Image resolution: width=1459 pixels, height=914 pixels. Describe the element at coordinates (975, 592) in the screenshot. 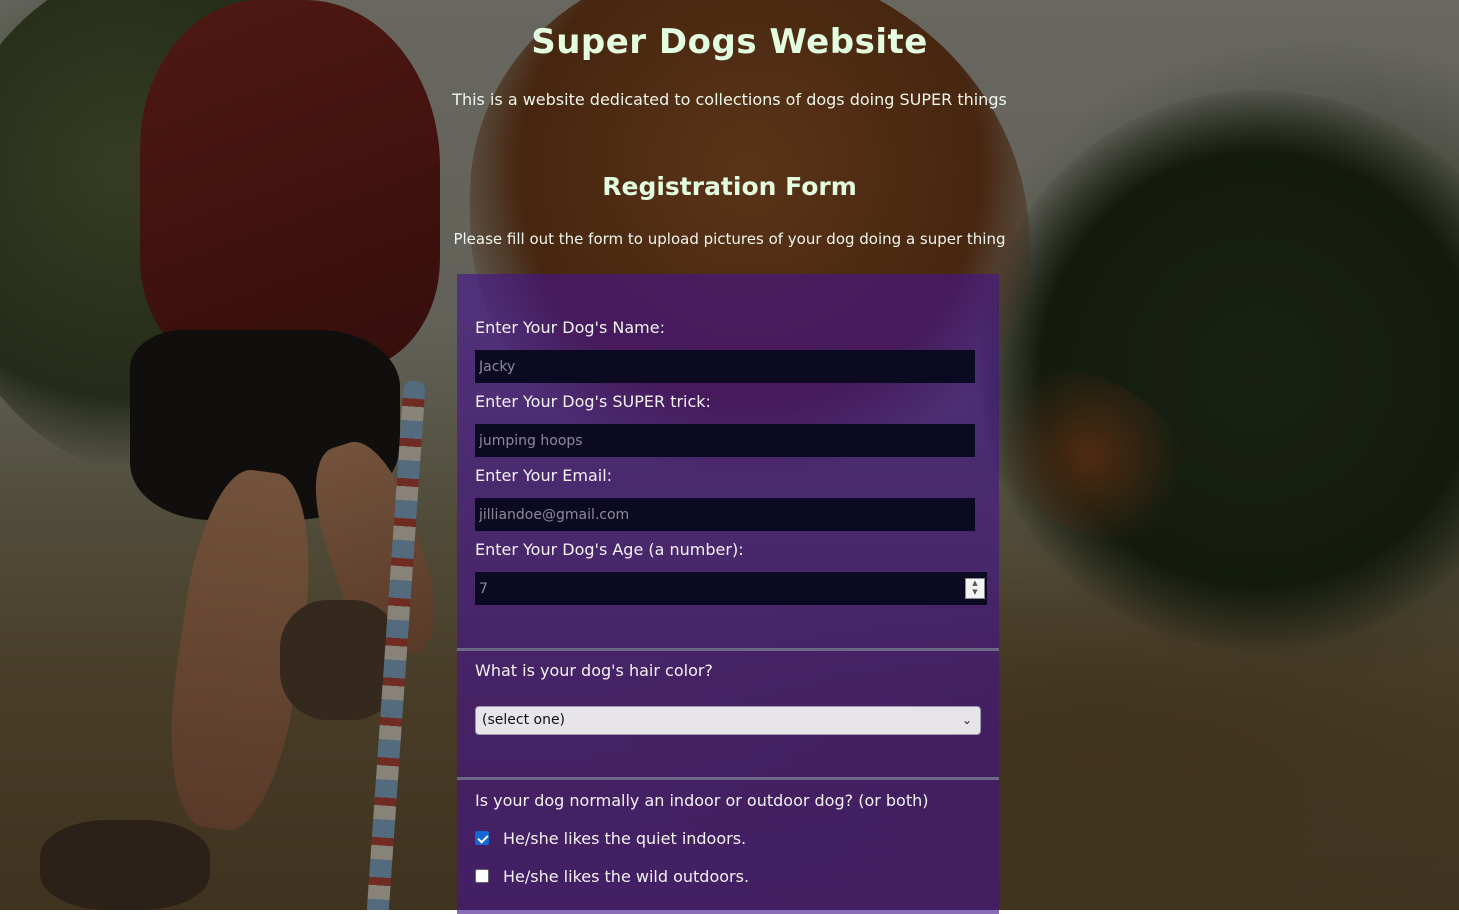

I see `chevron-down-icon: ▼` at that location.